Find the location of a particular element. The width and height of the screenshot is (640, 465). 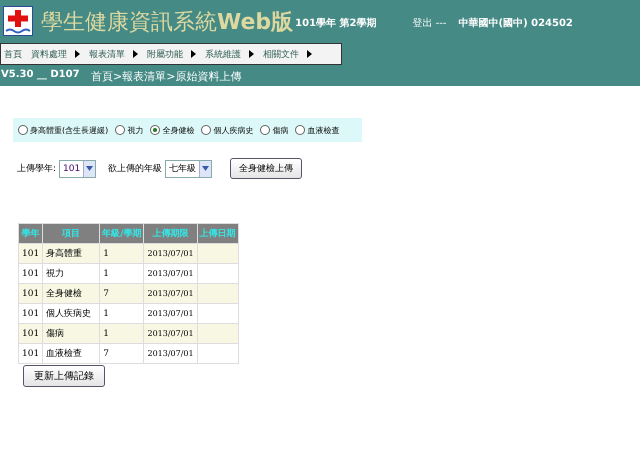

table-cell: 血液檢查 is located at coordinates (71, 354).